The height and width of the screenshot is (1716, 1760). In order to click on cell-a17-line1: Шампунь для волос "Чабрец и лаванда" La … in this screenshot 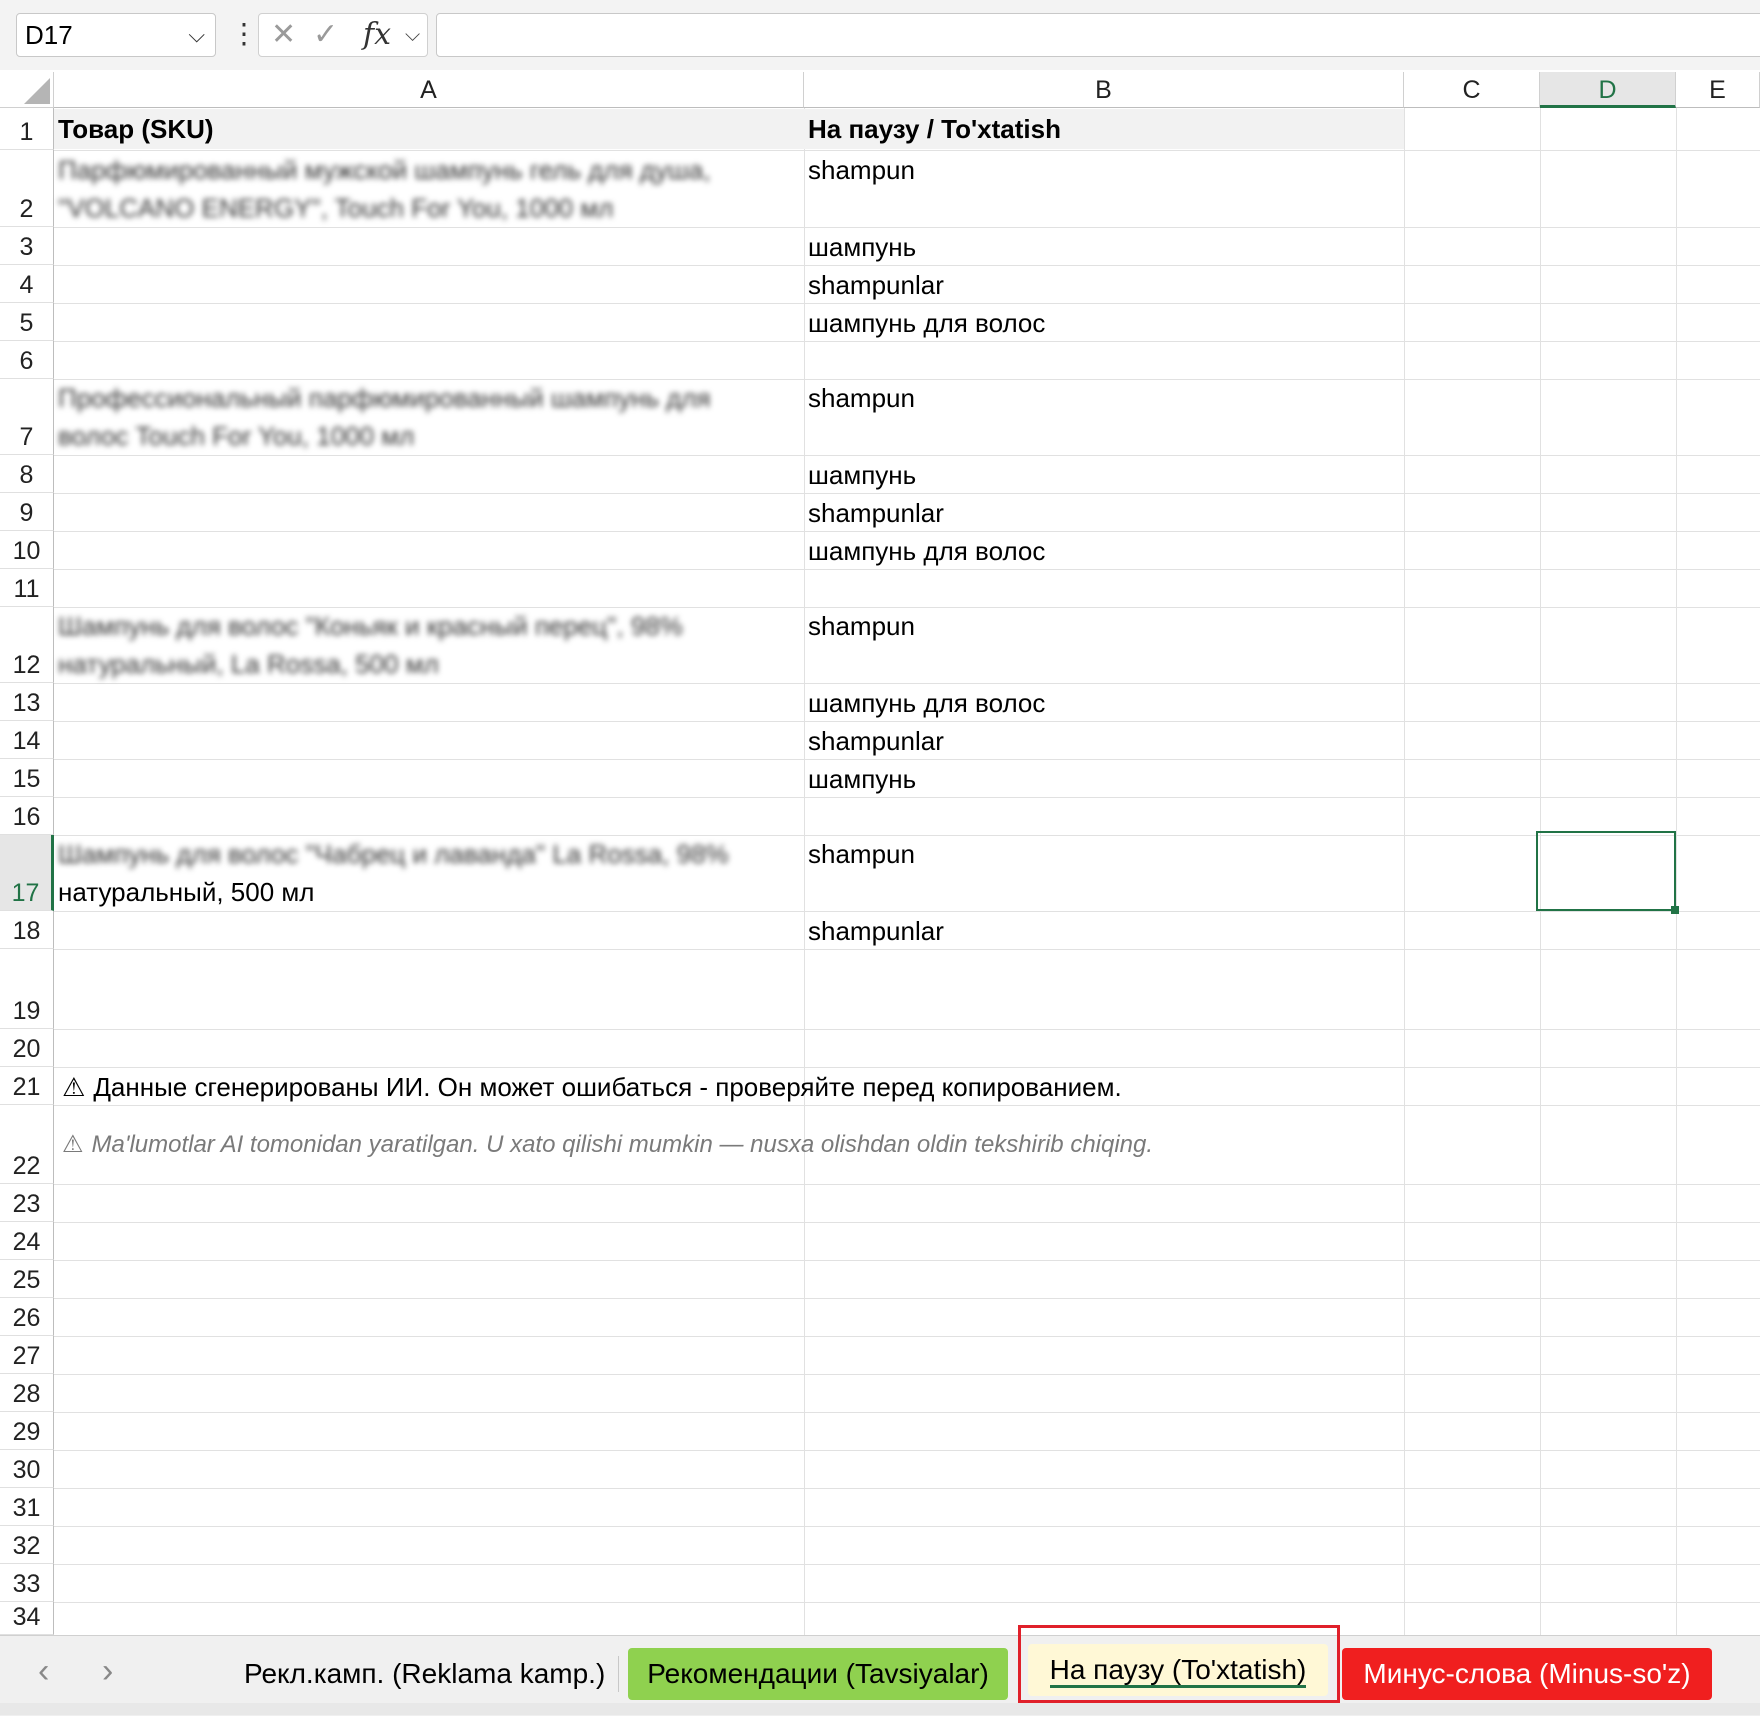, I will do `click(403, 854)`.